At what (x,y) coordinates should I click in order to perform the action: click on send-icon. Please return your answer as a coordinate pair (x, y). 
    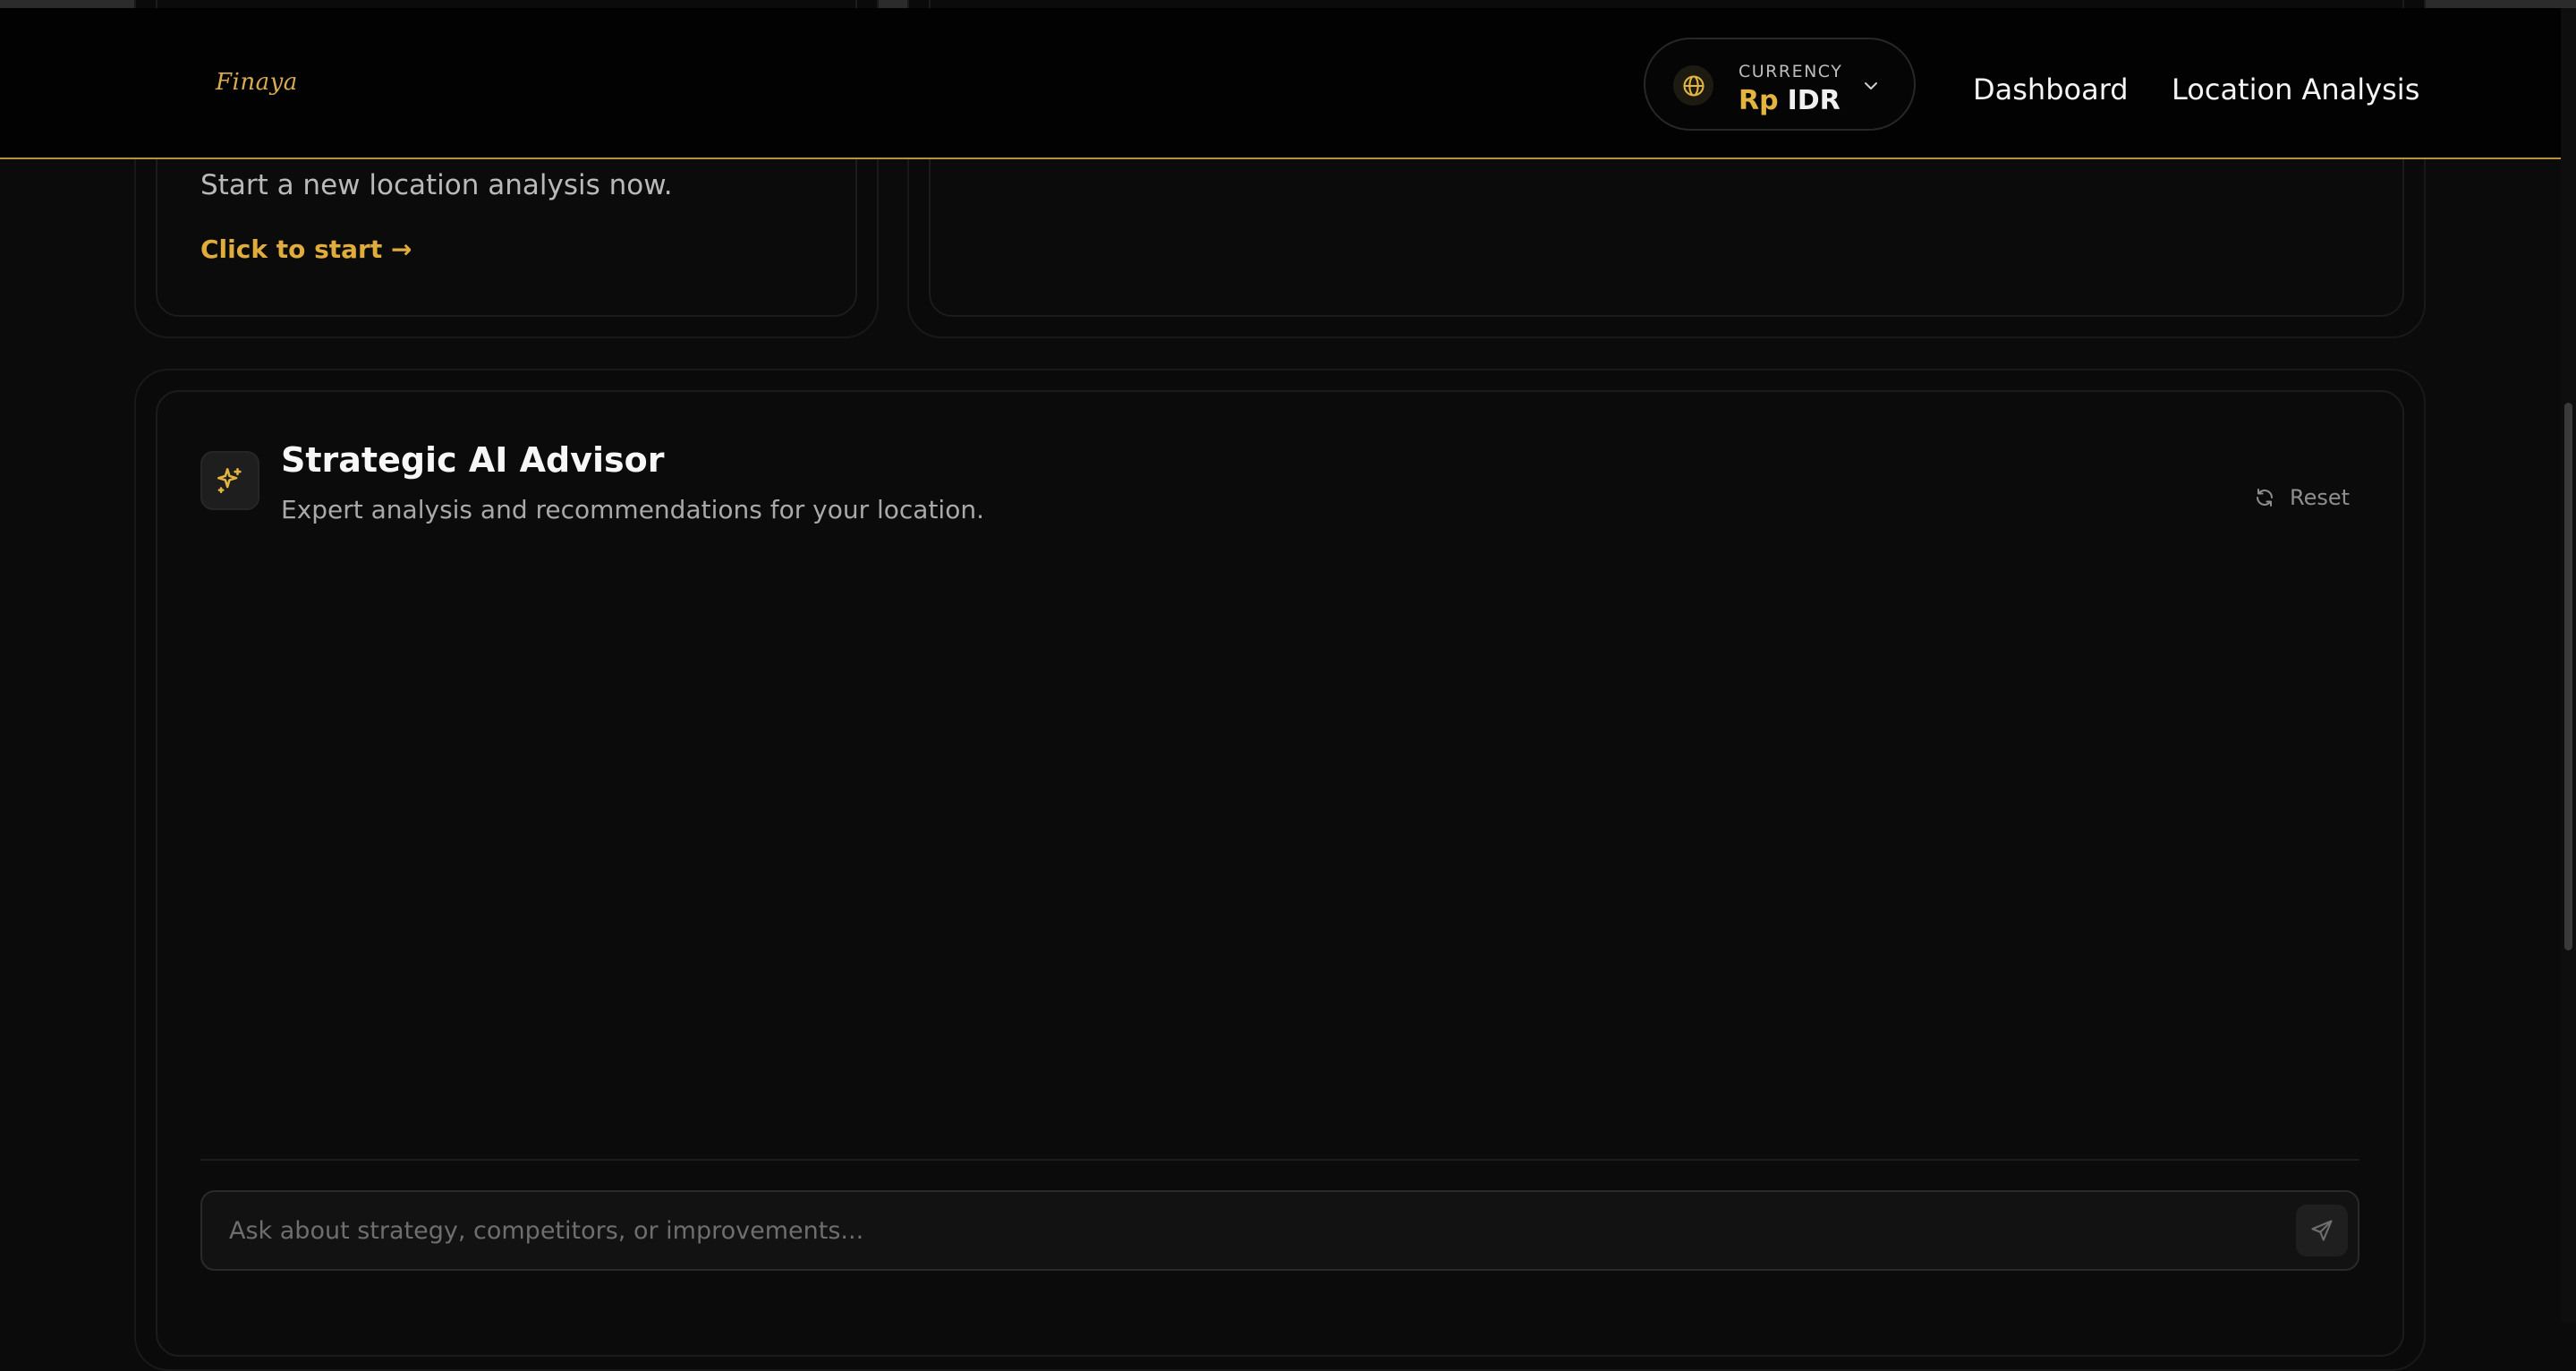
    Looking at the image, I should click on (2322, 1230).